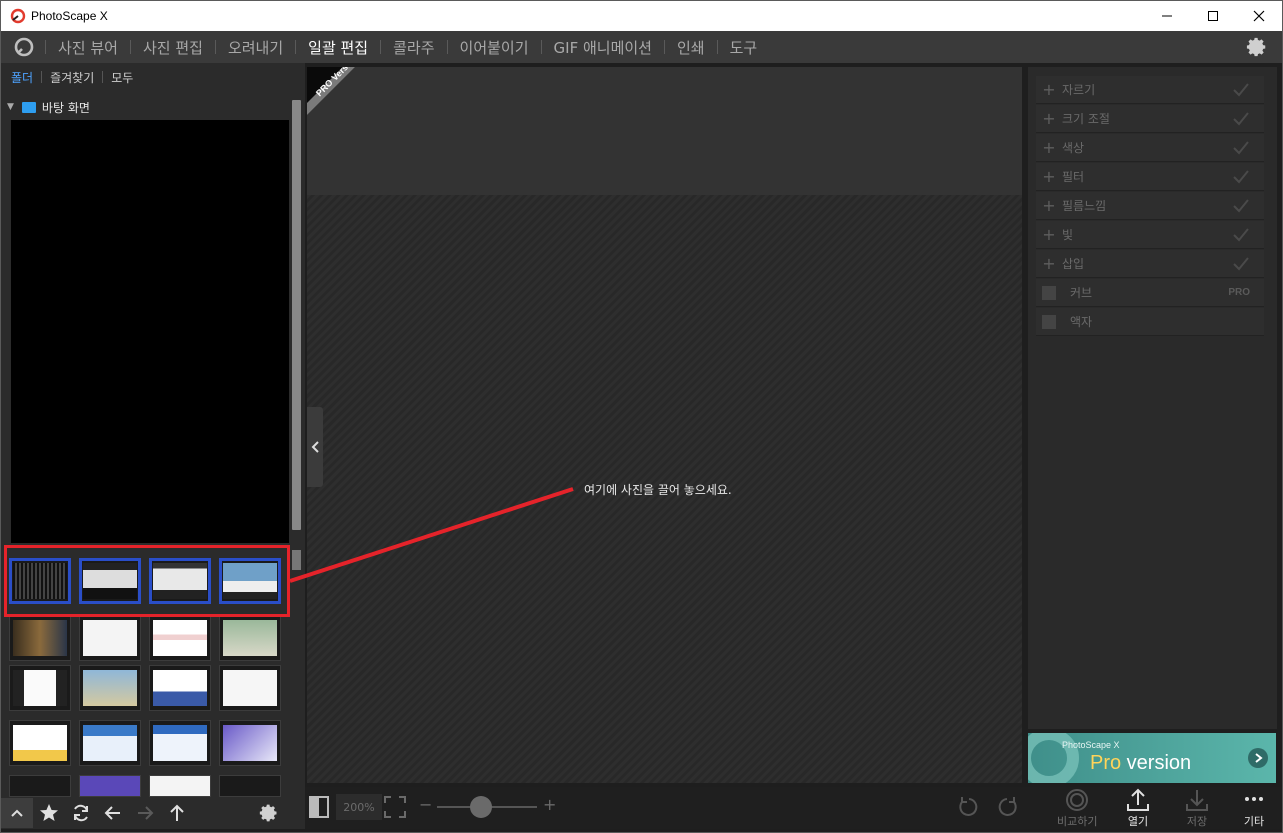  Describe the element at coordinates (481, 807) in the screenshot. I see `zoom-slider-handle` at that location.